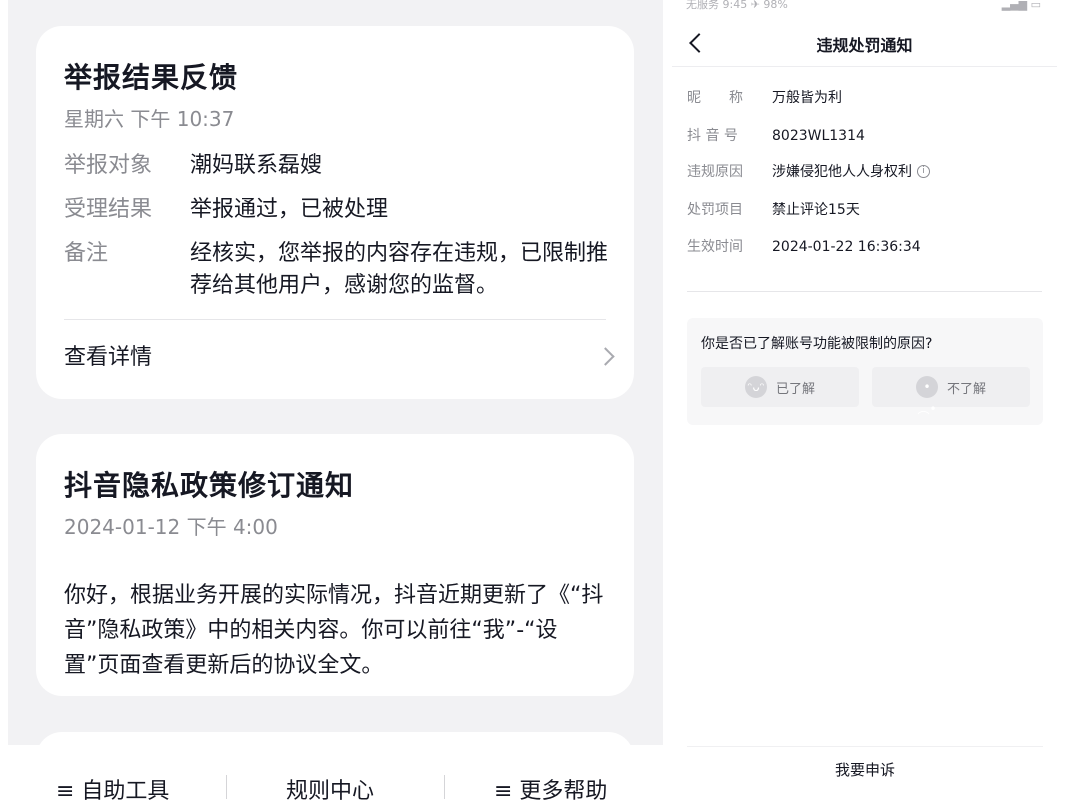  I want to click on effective-time-label: 生效时间, so click(715, 247).